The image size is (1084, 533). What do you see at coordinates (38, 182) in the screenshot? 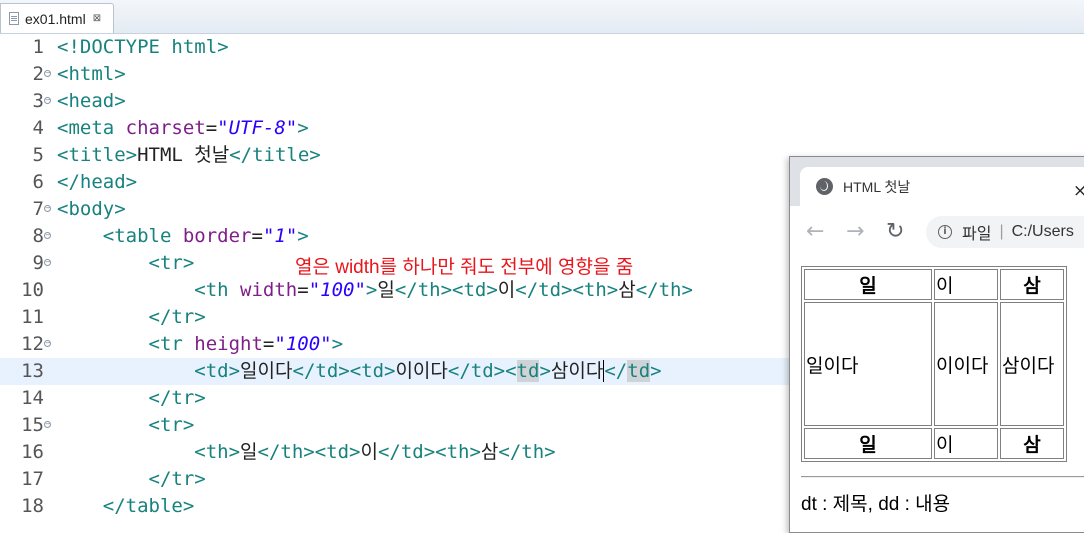
I see `line-number: 6` at bounding box center [38, 182].